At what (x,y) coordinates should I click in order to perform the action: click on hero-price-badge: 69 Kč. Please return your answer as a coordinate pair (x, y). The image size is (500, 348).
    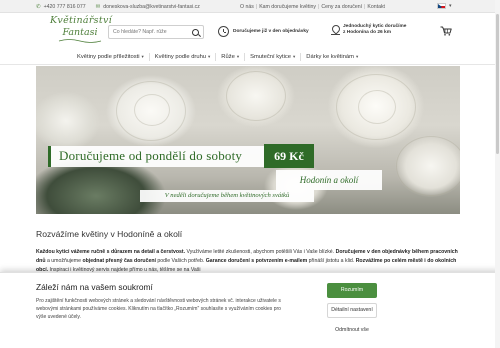
    Looking at the image, I should click on (289, 156).